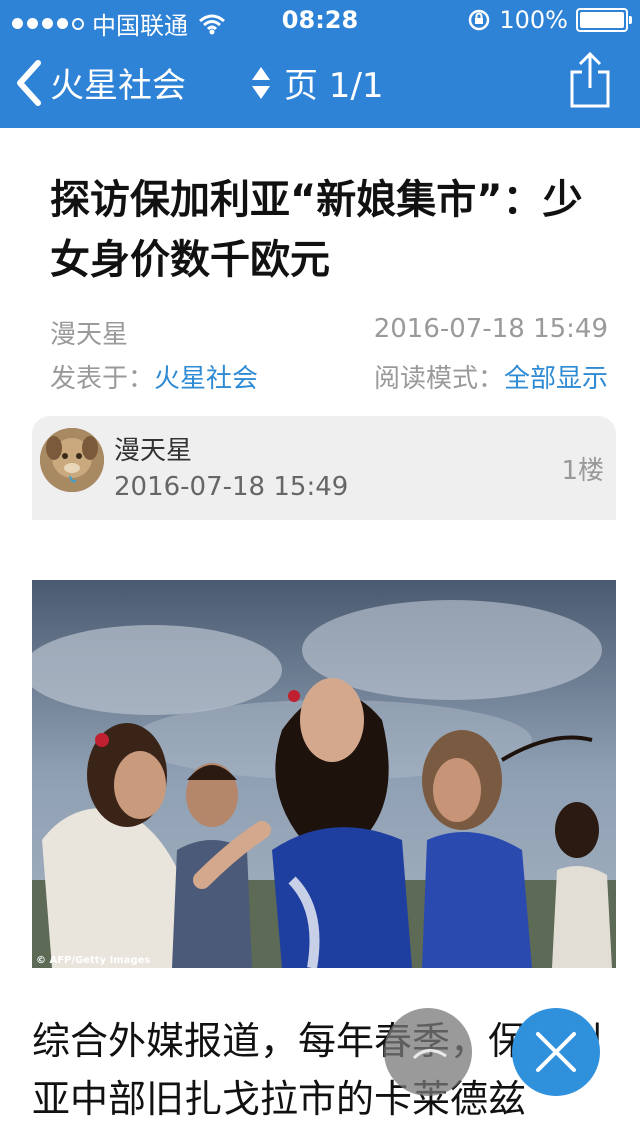  I want to click on page-label: 页 1/1, so click(334, 86).